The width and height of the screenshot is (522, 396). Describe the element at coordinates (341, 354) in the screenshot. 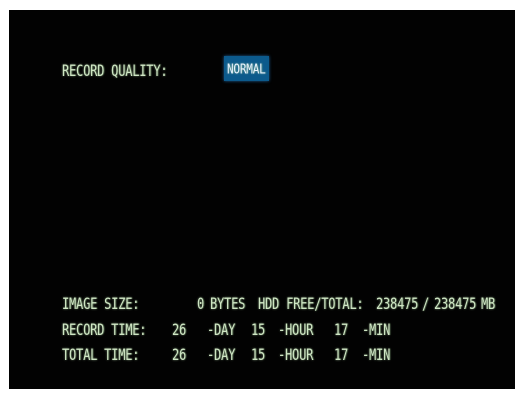

I see `total-time-minutes: 17` at that location.